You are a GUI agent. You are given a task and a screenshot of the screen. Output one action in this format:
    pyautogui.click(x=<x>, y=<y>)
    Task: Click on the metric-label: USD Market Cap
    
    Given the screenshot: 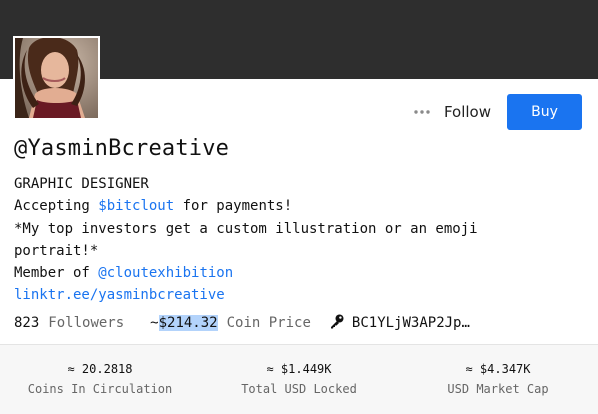 What is the action you would take?
    pyautogui.click(x=498, y=389)
    